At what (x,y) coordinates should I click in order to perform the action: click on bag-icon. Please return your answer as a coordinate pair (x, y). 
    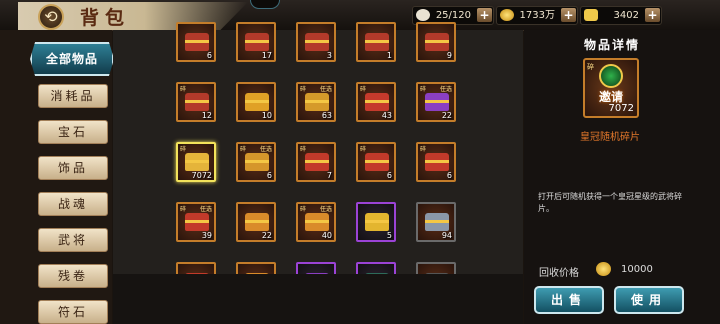
    Looking at the image, I should click on (423, 15).